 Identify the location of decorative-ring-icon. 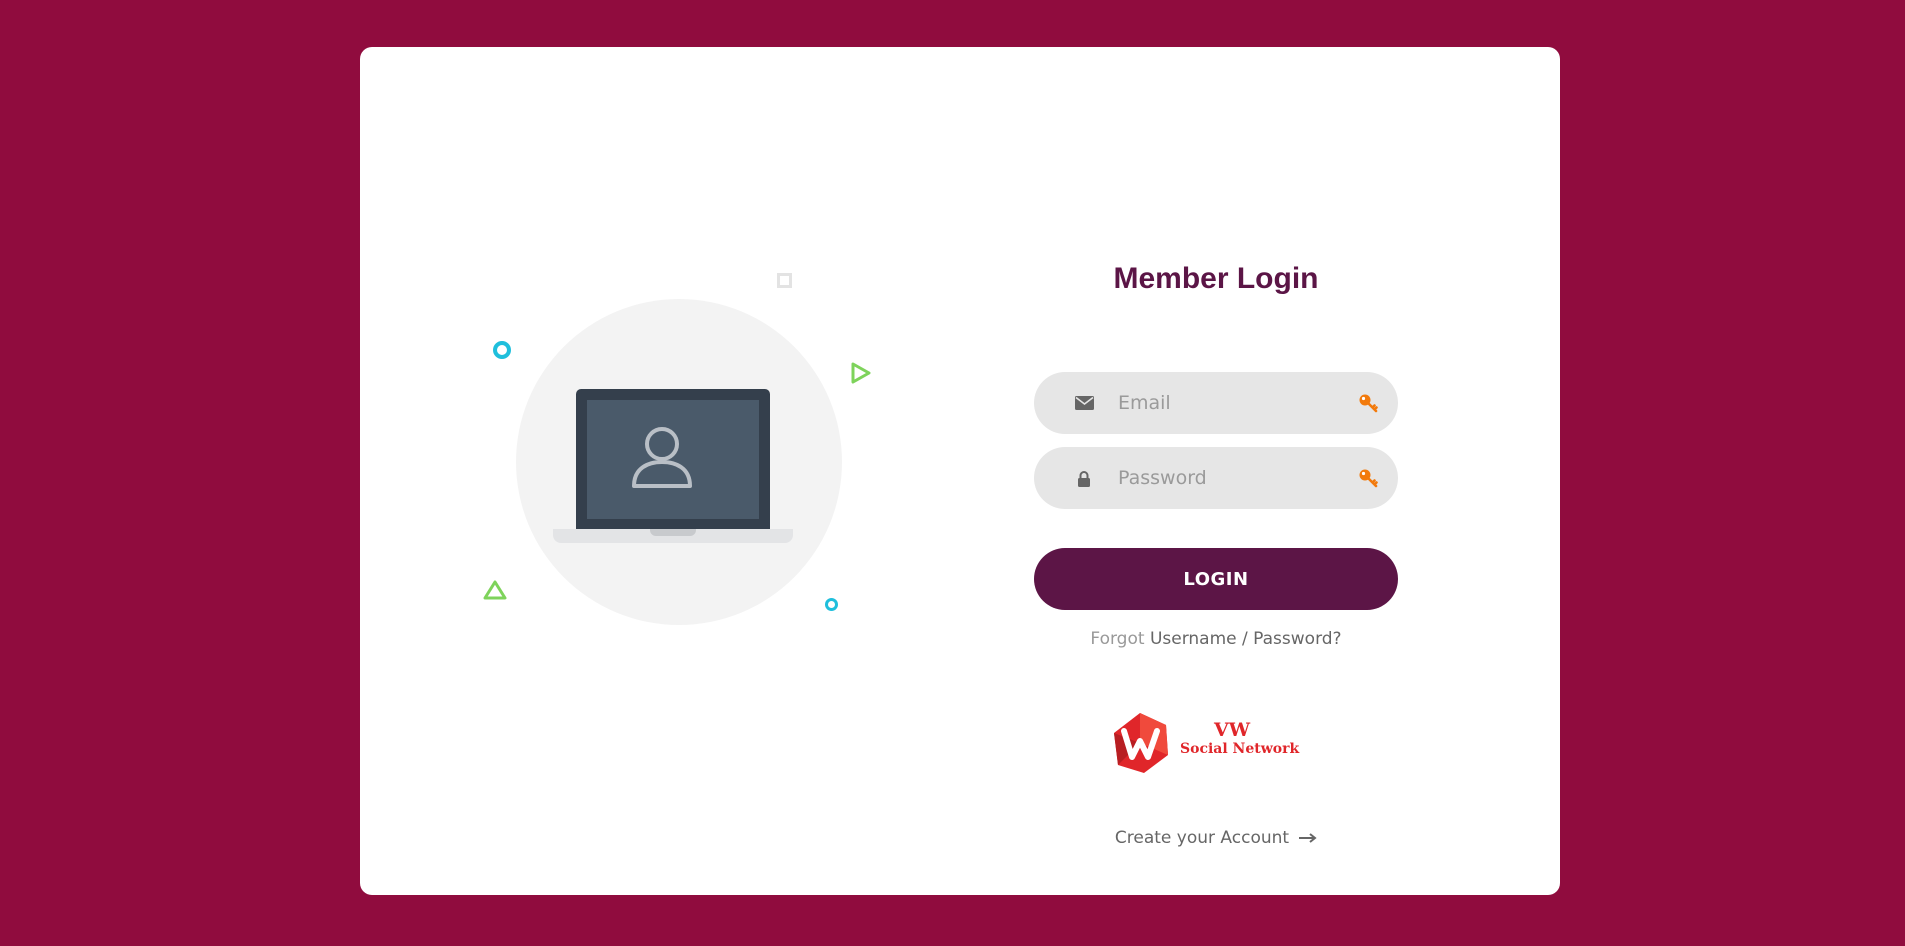
(502, 350).